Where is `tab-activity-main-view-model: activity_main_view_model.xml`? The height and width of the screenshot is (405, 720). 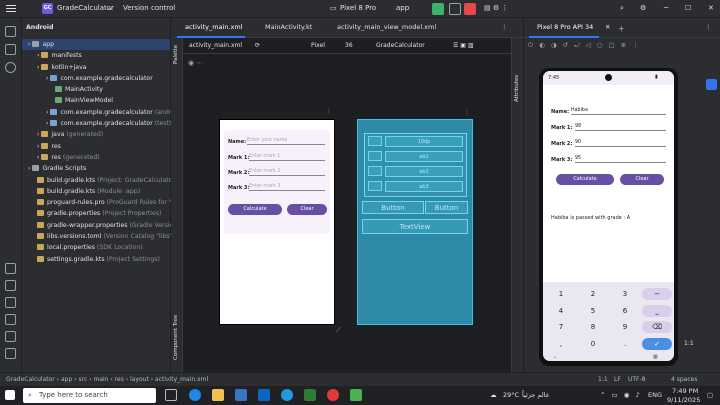 tab-activity-main-view-model: activity_main_view_model.xml is located at coordinates (386, 27).